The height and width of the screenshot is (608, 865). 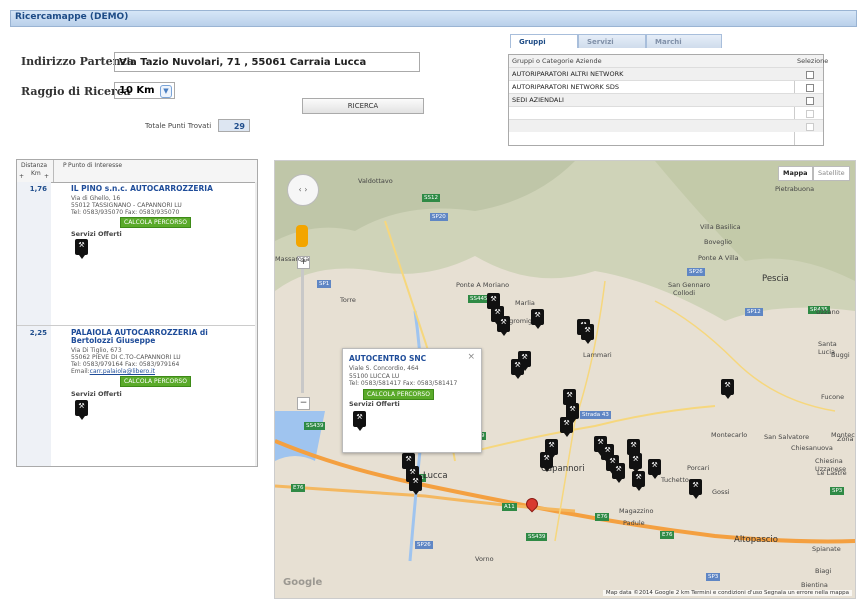 What do you see at coordinates (34, 253) in the screenshot?
I see `distance-cell` at bounding box center [34, 253].